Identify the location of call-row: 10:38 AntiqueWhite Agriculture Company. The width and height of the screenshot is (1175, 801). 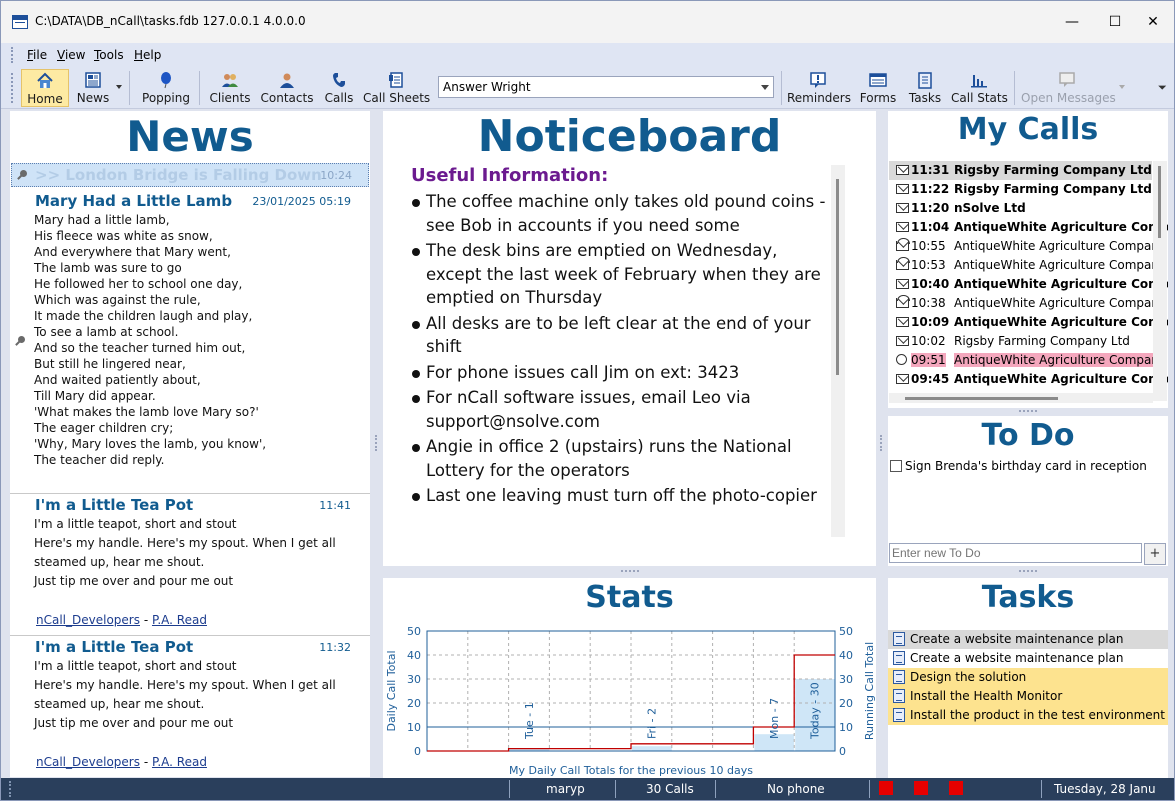
(1027, 303).